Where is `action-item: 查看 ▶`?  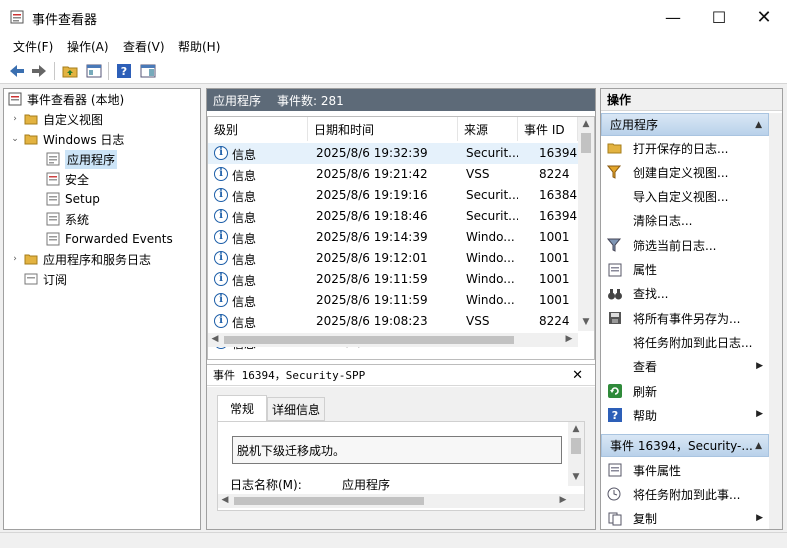
action-item: 查看 ▶ is located at coordinates (685, 367).